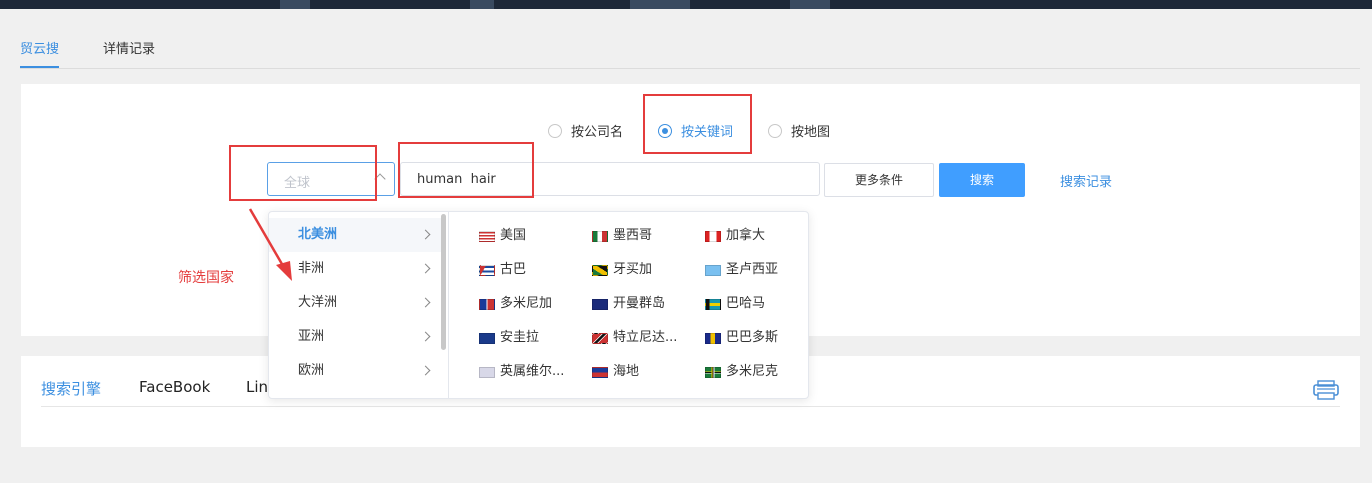 This screenshot has height=483, width=1372. What do you see at coordinates (811, 132) in the screenshot?
I see `radio-label: 按地图` at bounding box center [811, 132].